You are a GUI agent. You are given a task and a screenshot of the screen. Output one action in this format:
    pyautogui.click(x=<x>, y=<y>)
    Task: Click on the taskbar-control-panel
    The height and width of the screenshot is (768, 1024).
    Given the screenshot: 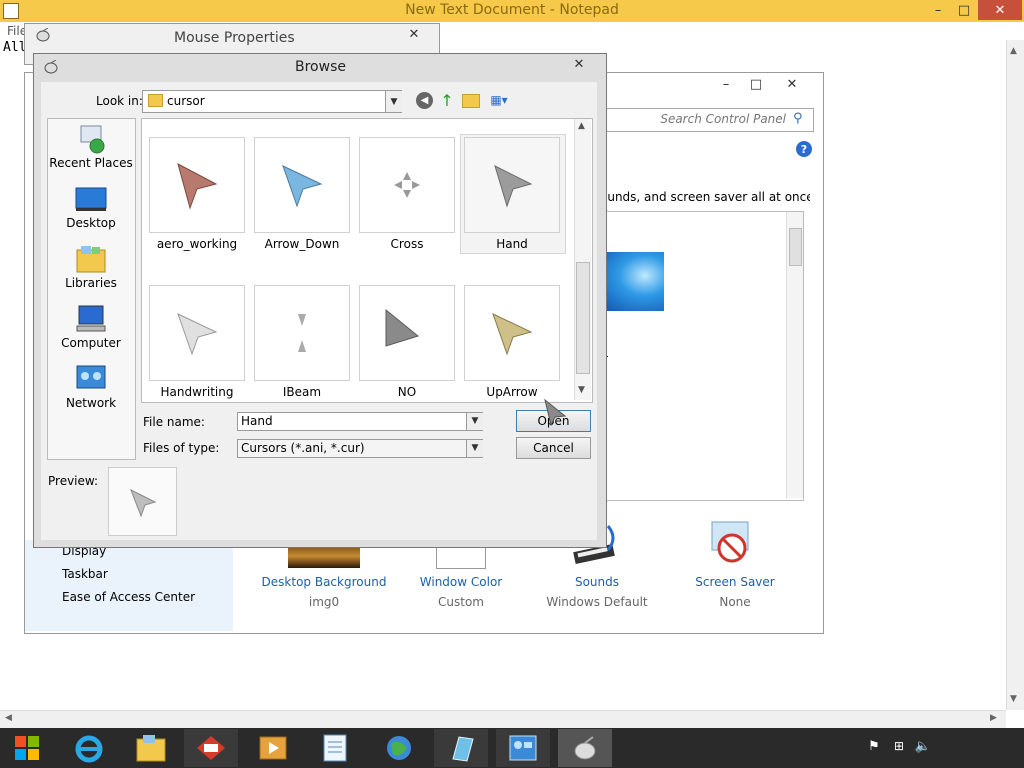 What is the action you would take?
    pyautogui.click(x=523, y=748)
    